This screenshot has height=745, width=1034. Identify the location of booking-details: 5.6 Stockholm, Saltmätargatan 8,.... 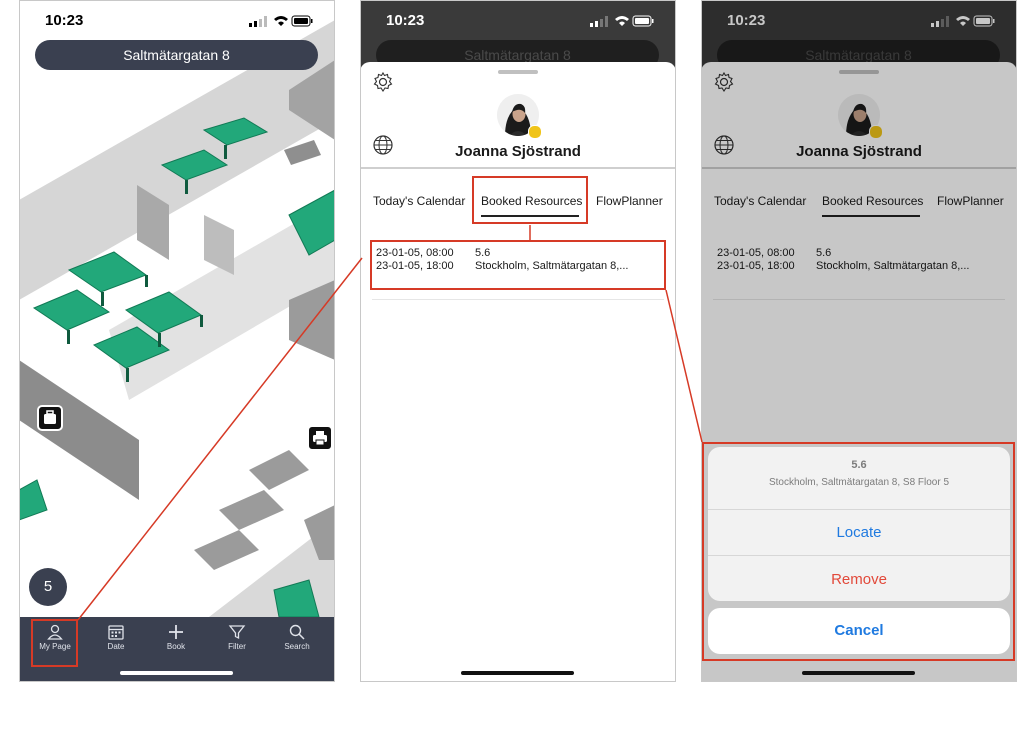
(551, 260).